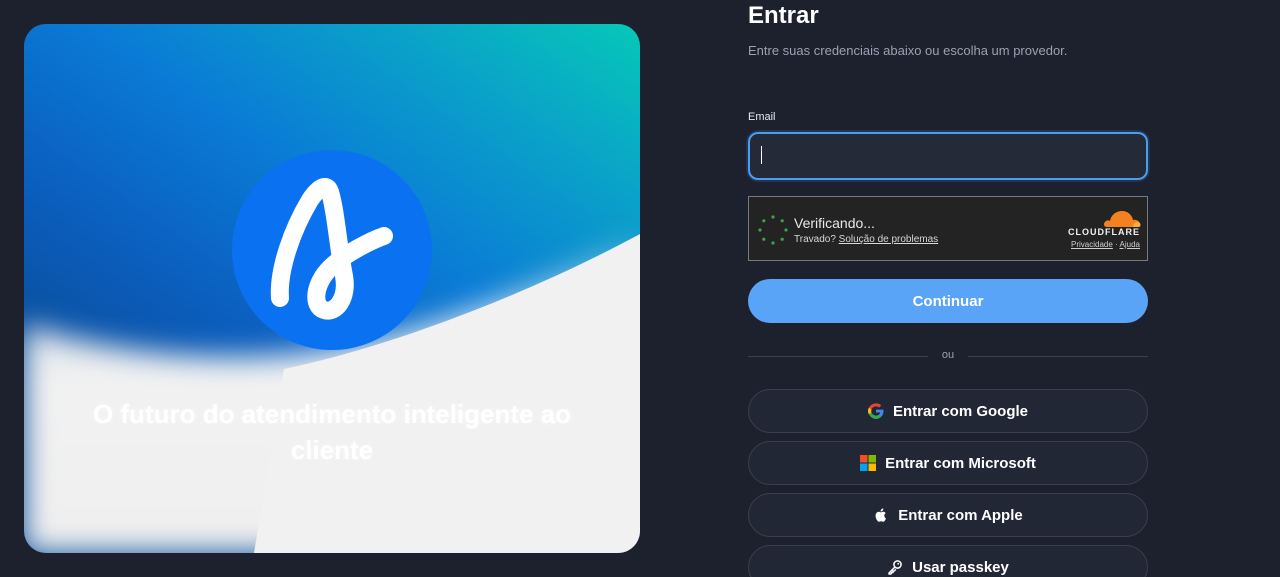 This screenshot has width=1280, height=577. What do you see at coordinates (875, 411) in the screenshot?
I see `google-icon` at bounding box center [875, 411].